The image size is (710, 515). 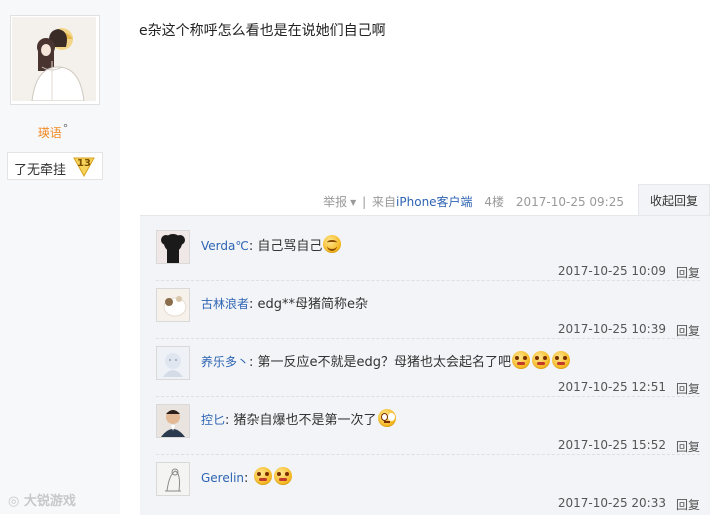 I want to click on avatar-illustration, so click(x=54, y=59).